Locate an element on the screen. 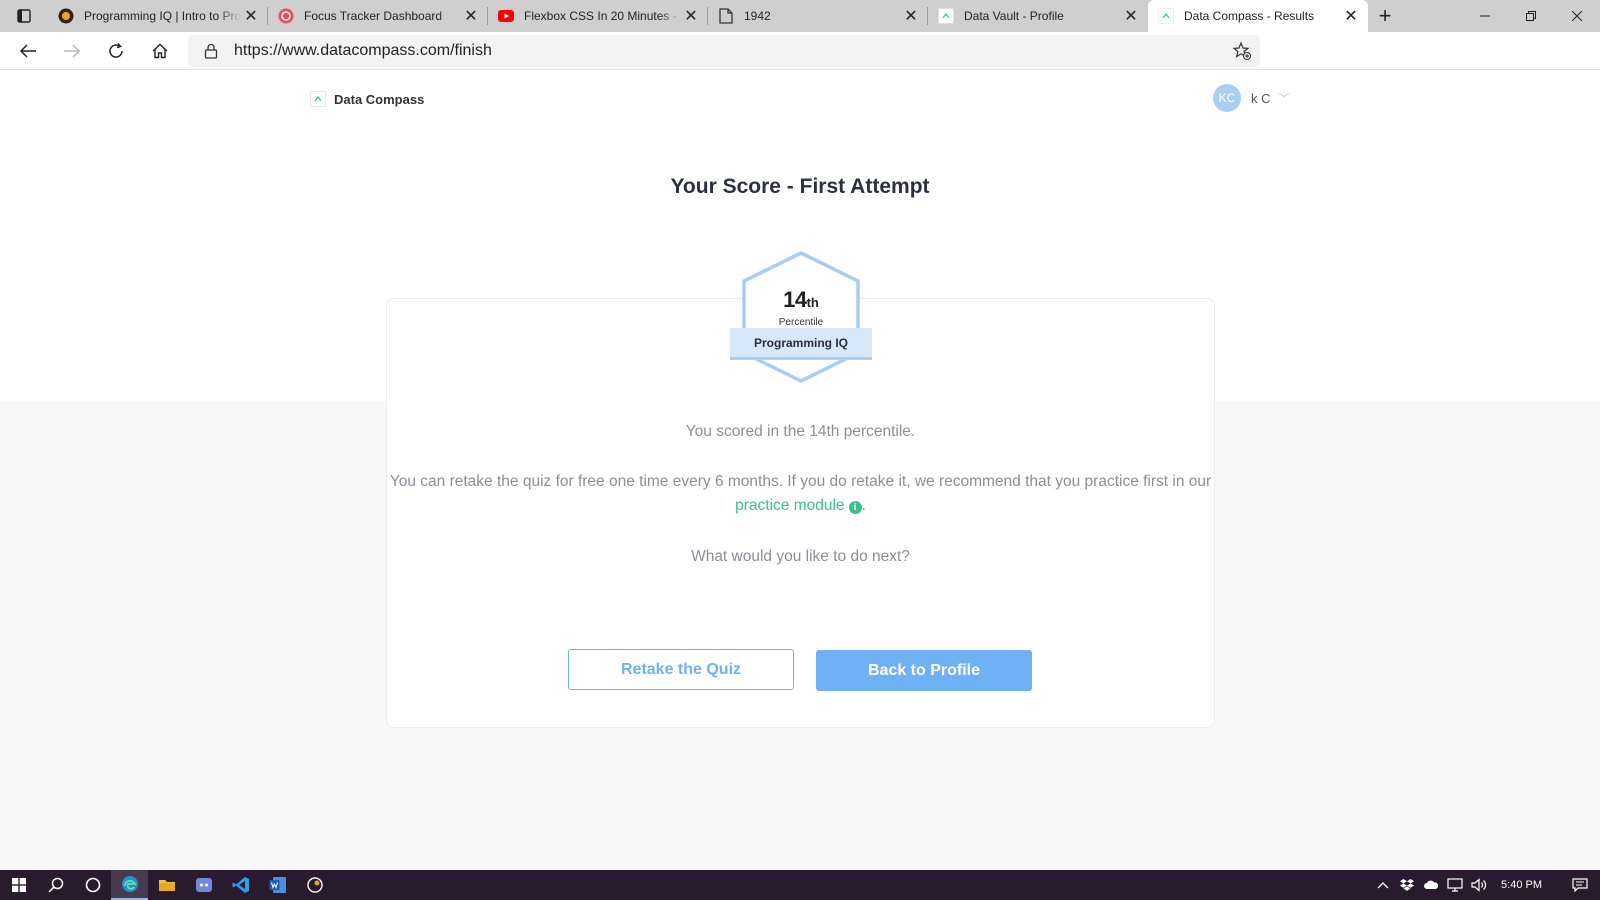 The image size is (1600, 900). pluralsight-icon is located at coordinates (66, 16).